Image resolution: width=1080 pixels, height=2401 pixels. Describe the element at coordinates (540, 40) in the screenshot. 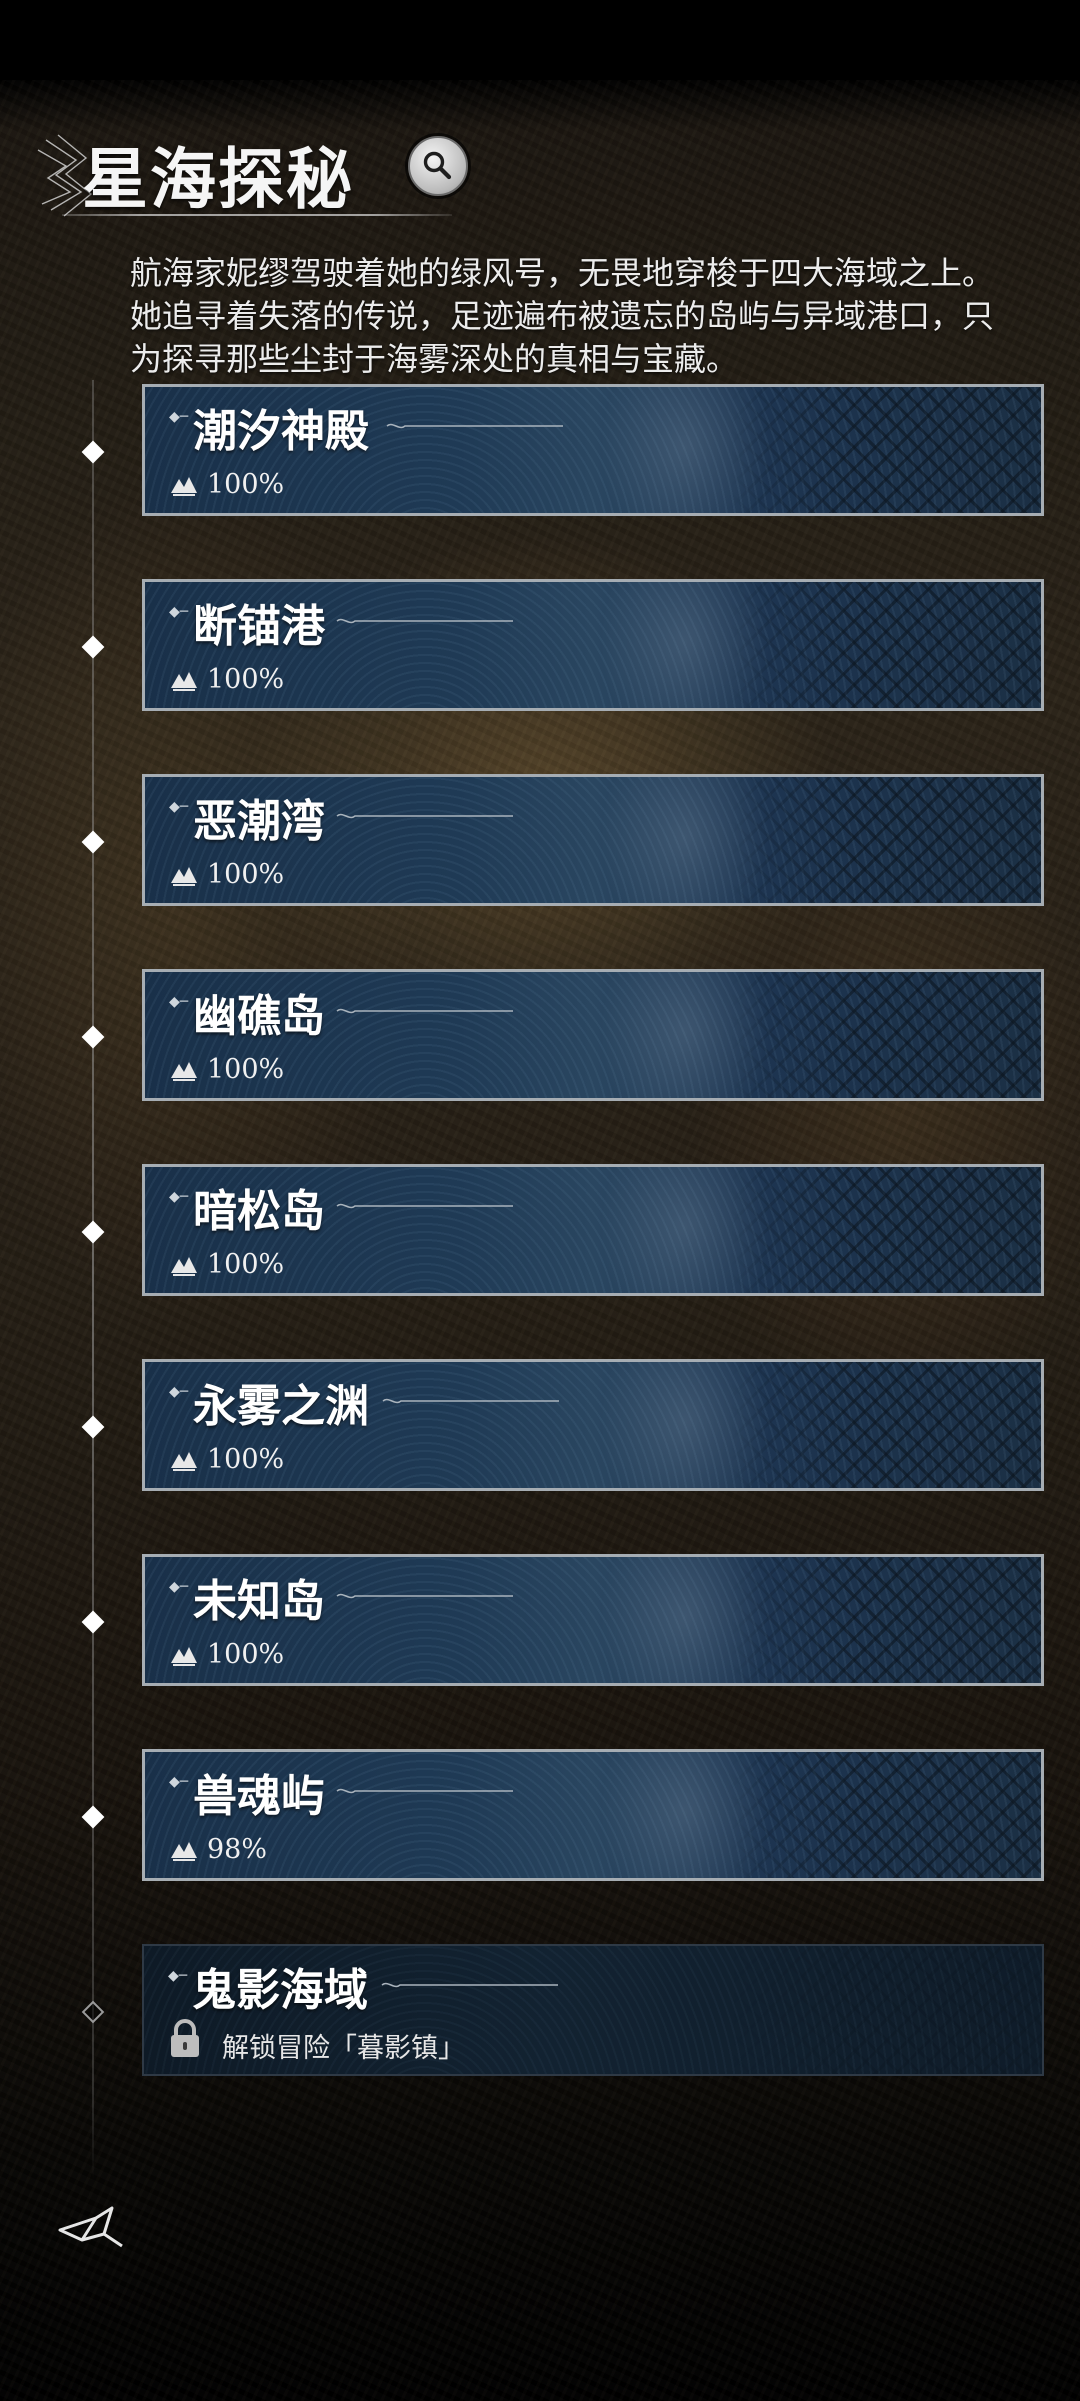

I see `status-bar` at that location.